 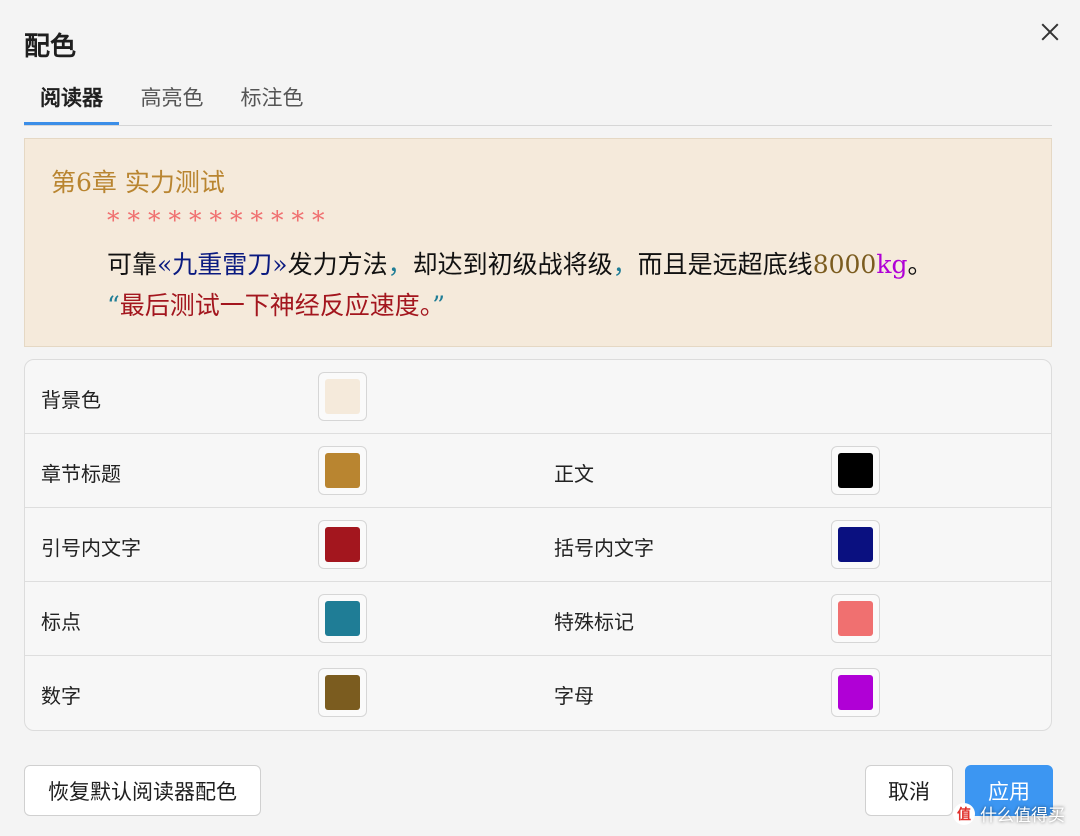 What do you see at coordinates (1050, 32) in the screenshot?
I see `close-icon` at bounding box center [1050, 32].